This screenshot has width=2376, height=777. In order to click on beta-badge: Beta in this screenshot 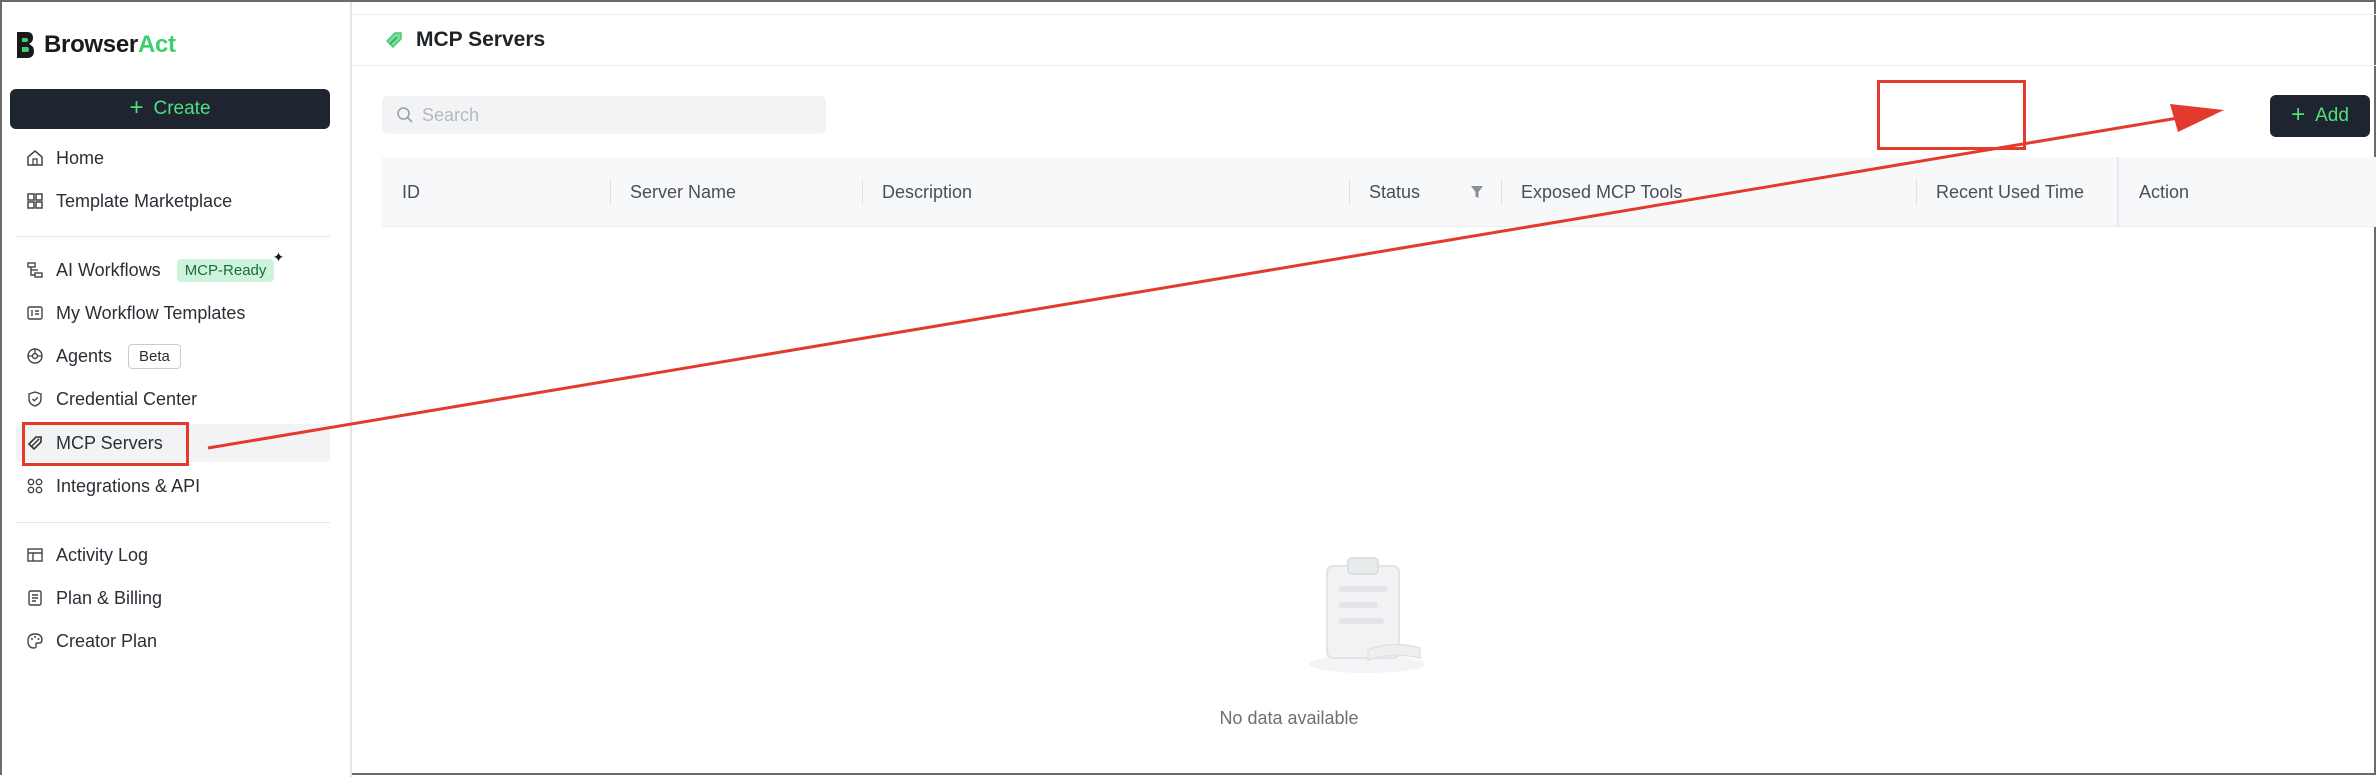, I will do `click(154, 356)`.